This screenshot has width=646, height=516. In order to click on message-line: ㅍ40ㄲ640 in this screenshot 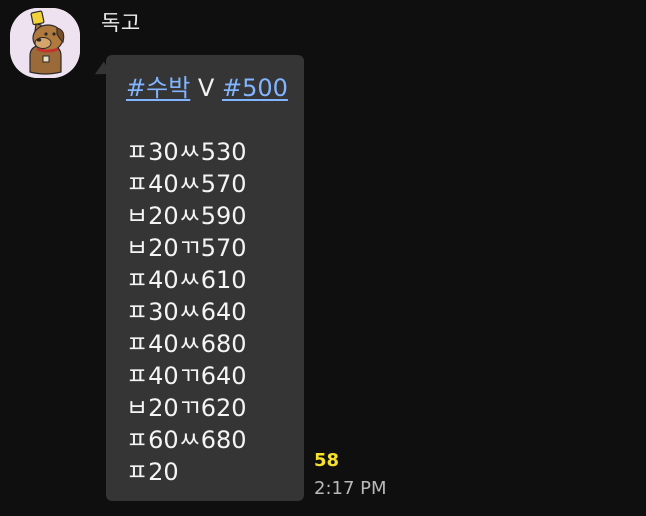, I will do `click(186, 376)`.